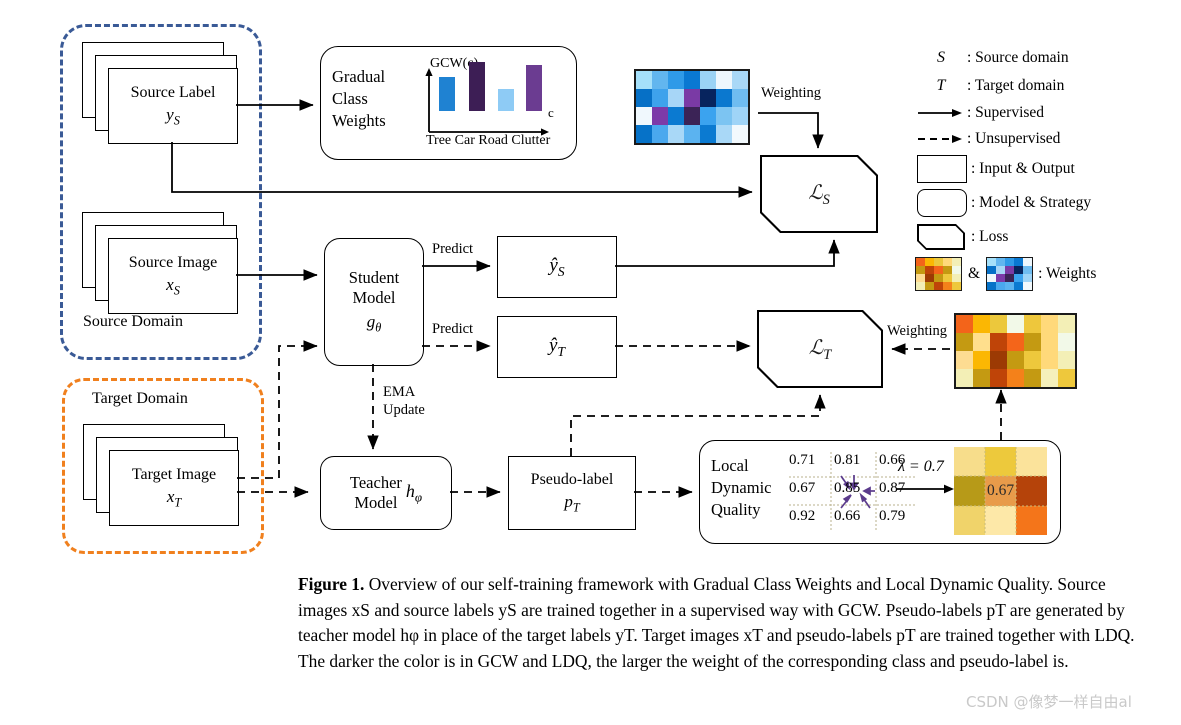  What do you see at coordinates (940, 139) in the screenshot?
I see `dashed-arrow-icon` at bounding box center [940, 139].